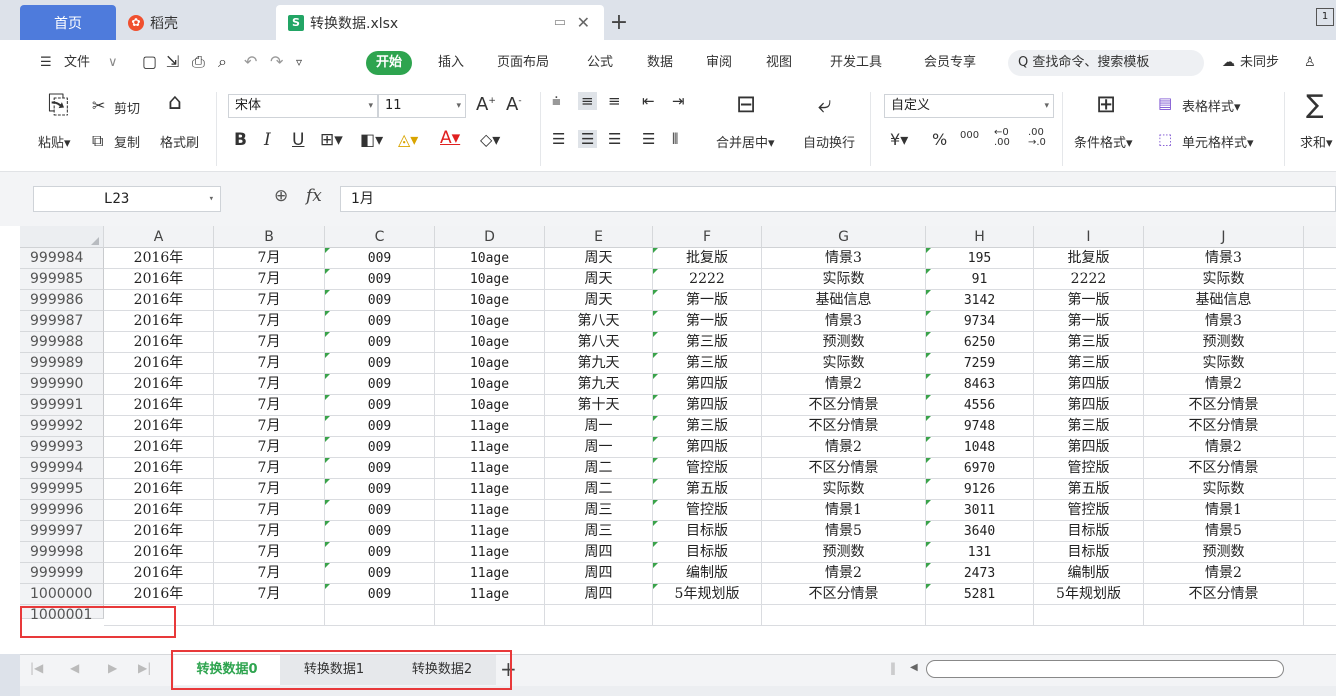 The height and width of the screenshot is (696, 1336). Describe the element at coordinates (599, 594) in the screenshot. I see `grid-cell: 周四` at that location.